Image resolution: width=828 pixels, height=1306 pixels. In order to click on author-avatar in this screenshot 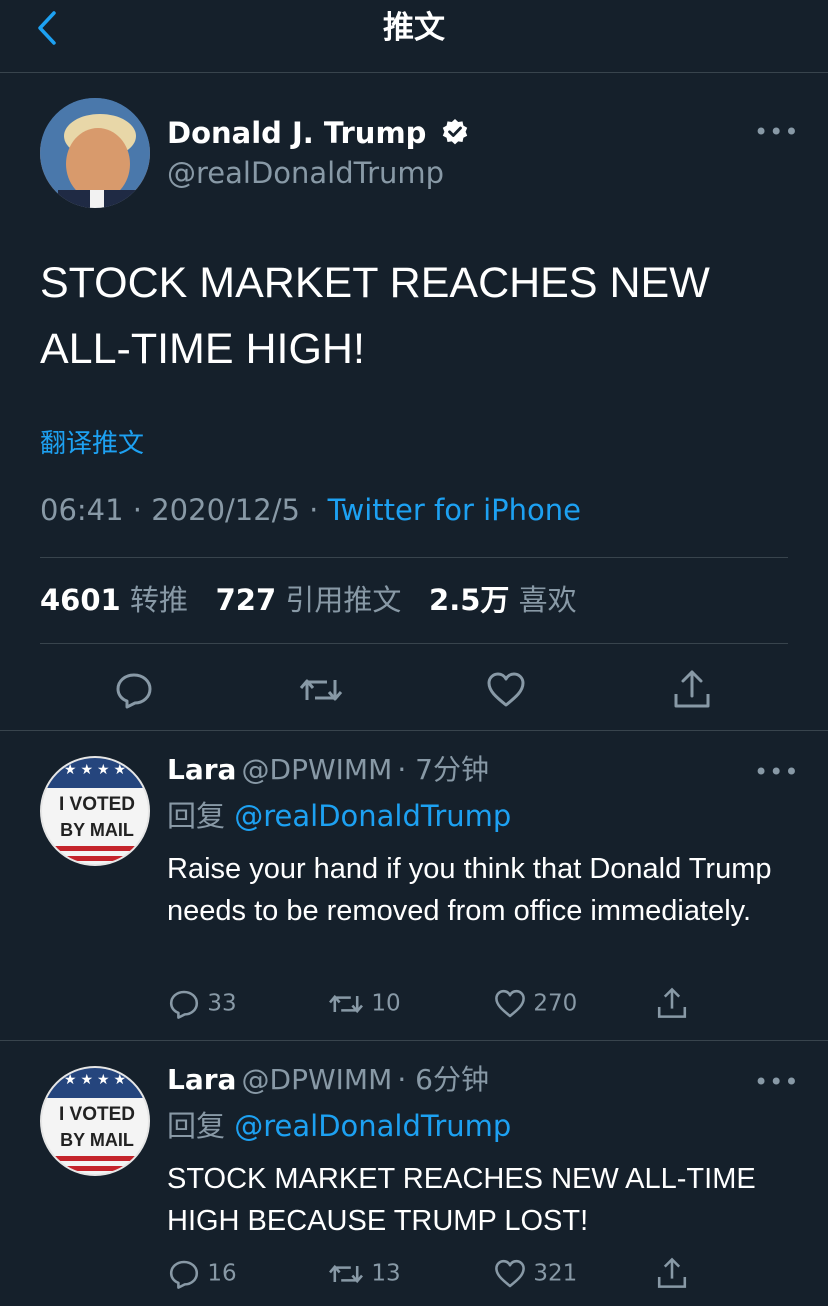, I will do `click(95, 153)`.